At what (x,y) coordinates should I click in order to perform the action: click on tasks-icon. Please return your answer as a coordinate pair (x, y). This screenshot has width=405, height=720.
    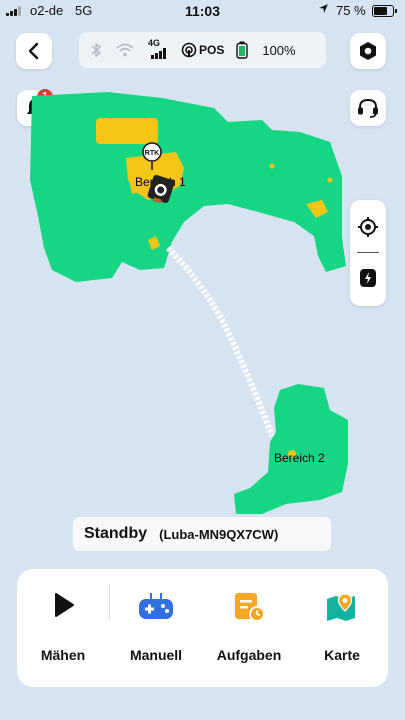
    Looking at the image, I should click on (250, 607).